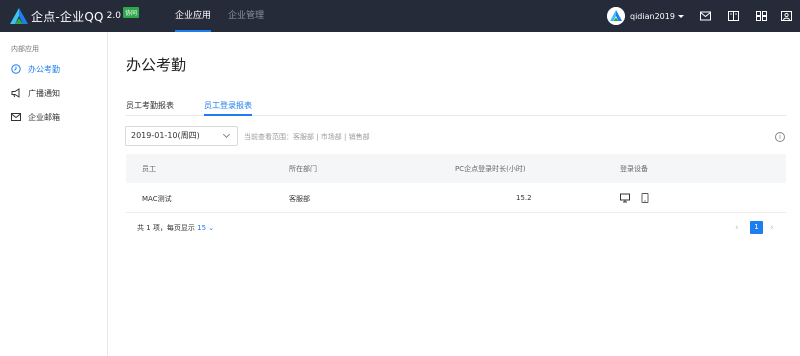 This screenshot has width=800, height=356. I want to click on top-bar: 企点-企业QQ 2.0 协同 企业应用 企业管理 qidian2019, so click(400, 16).